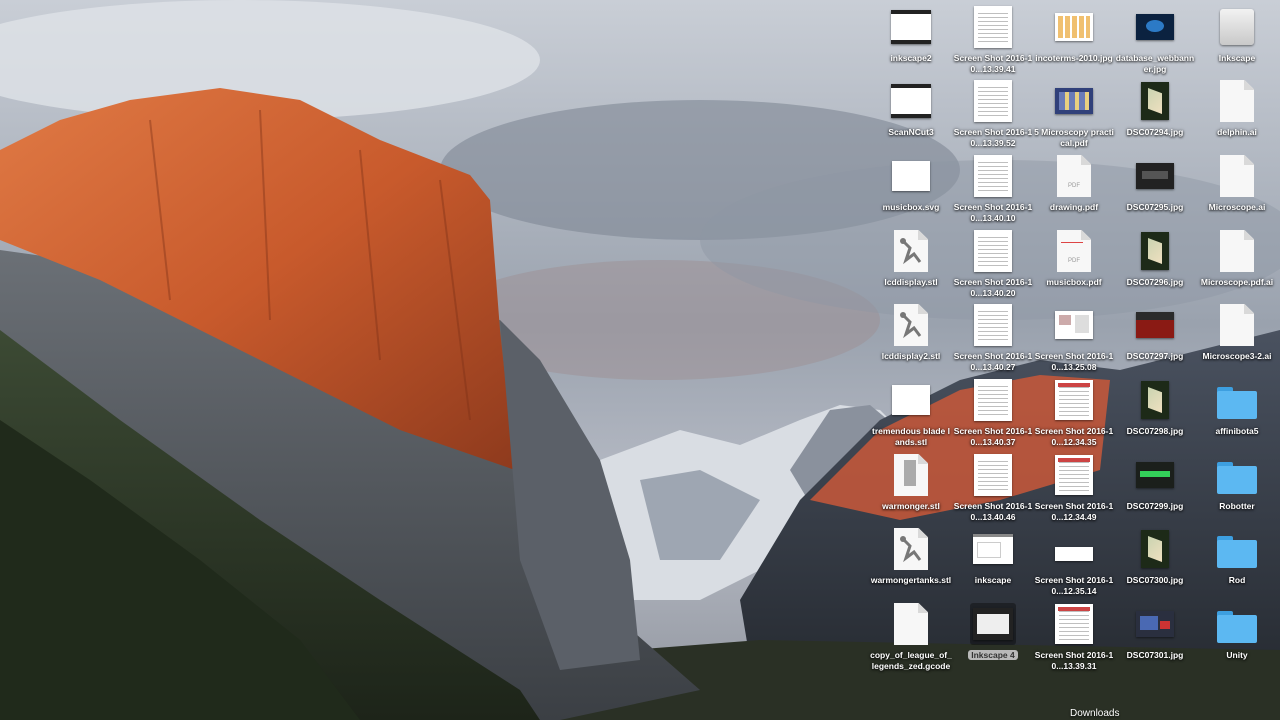 The image size is (1280, 720). I want to click on desktop-file-item: lcddisplay2.stl, so click(911, 339).